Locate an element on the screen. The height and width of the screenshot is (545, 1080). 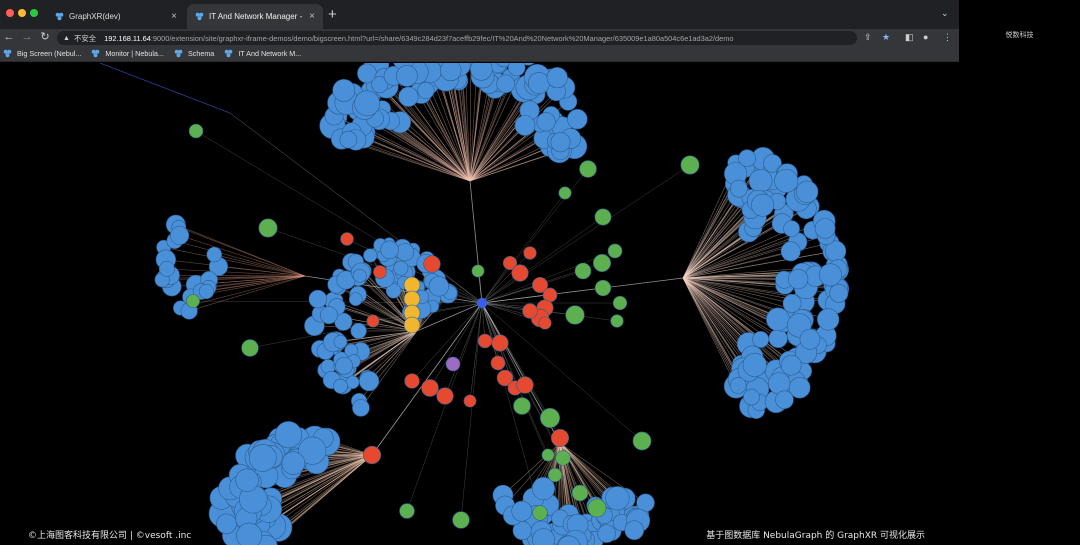
star-icon: ★ is located at coordinates (886, 37).